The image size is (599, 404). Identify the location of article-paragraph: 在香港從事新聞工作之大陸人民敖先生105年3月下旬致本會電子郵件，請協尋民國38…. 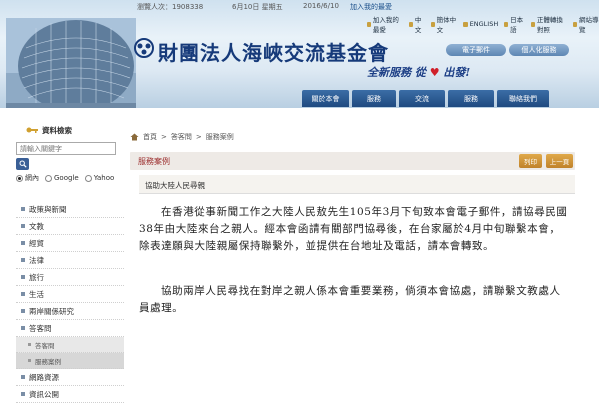
(353, 229).